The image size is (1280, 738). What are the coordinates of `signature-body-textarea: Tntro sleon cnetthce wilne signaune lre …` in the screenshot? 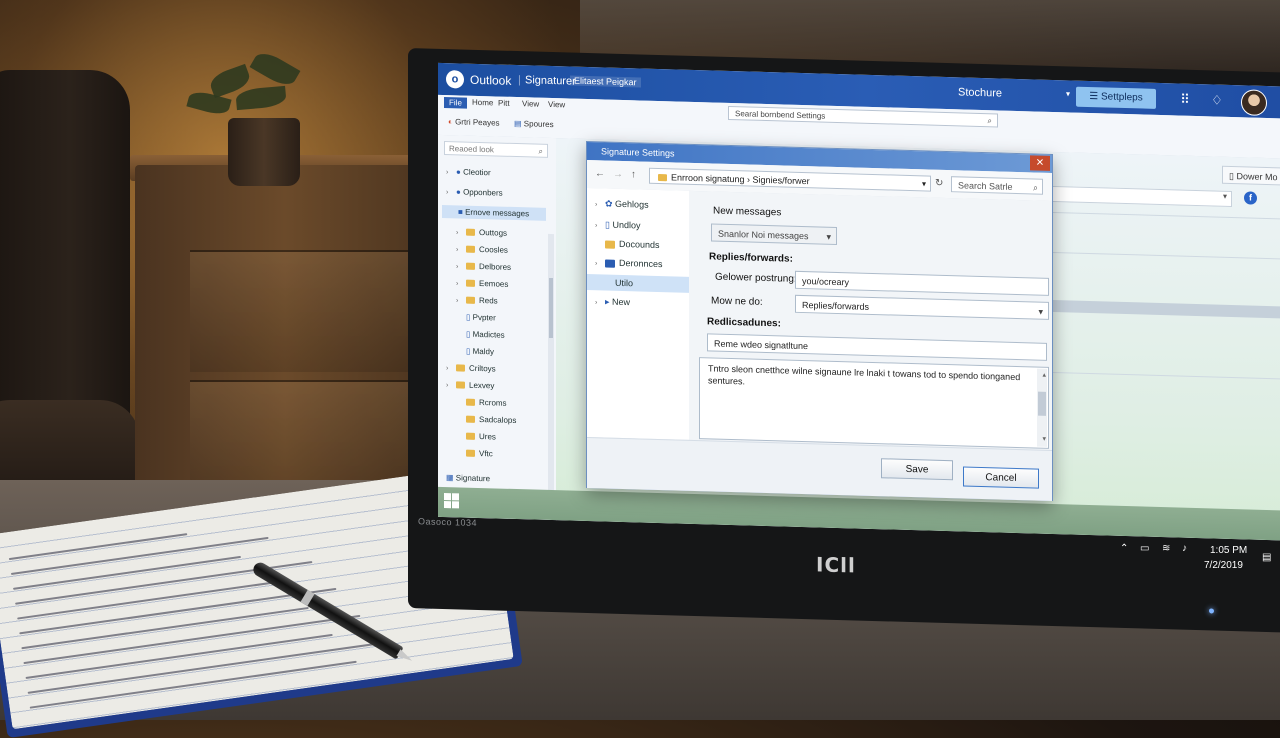 It's located at (874, 403).